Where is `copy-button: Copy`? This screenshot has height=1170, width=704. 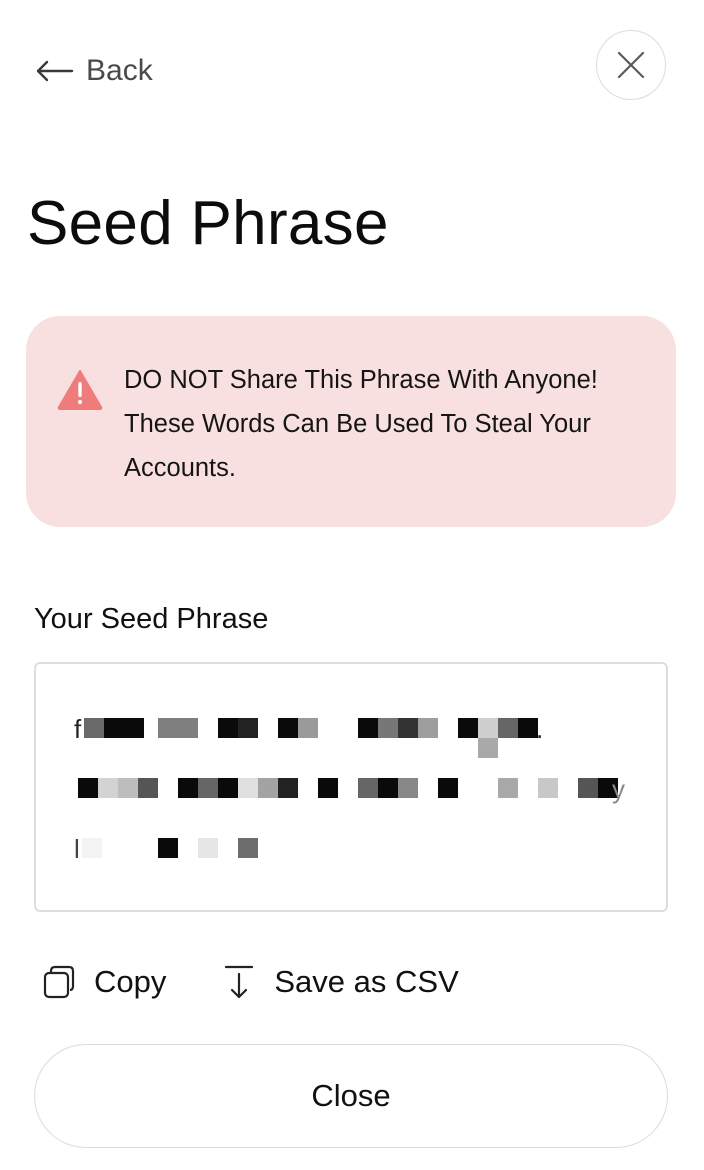
copy-button: Copy is located at coordinates (104, 982).